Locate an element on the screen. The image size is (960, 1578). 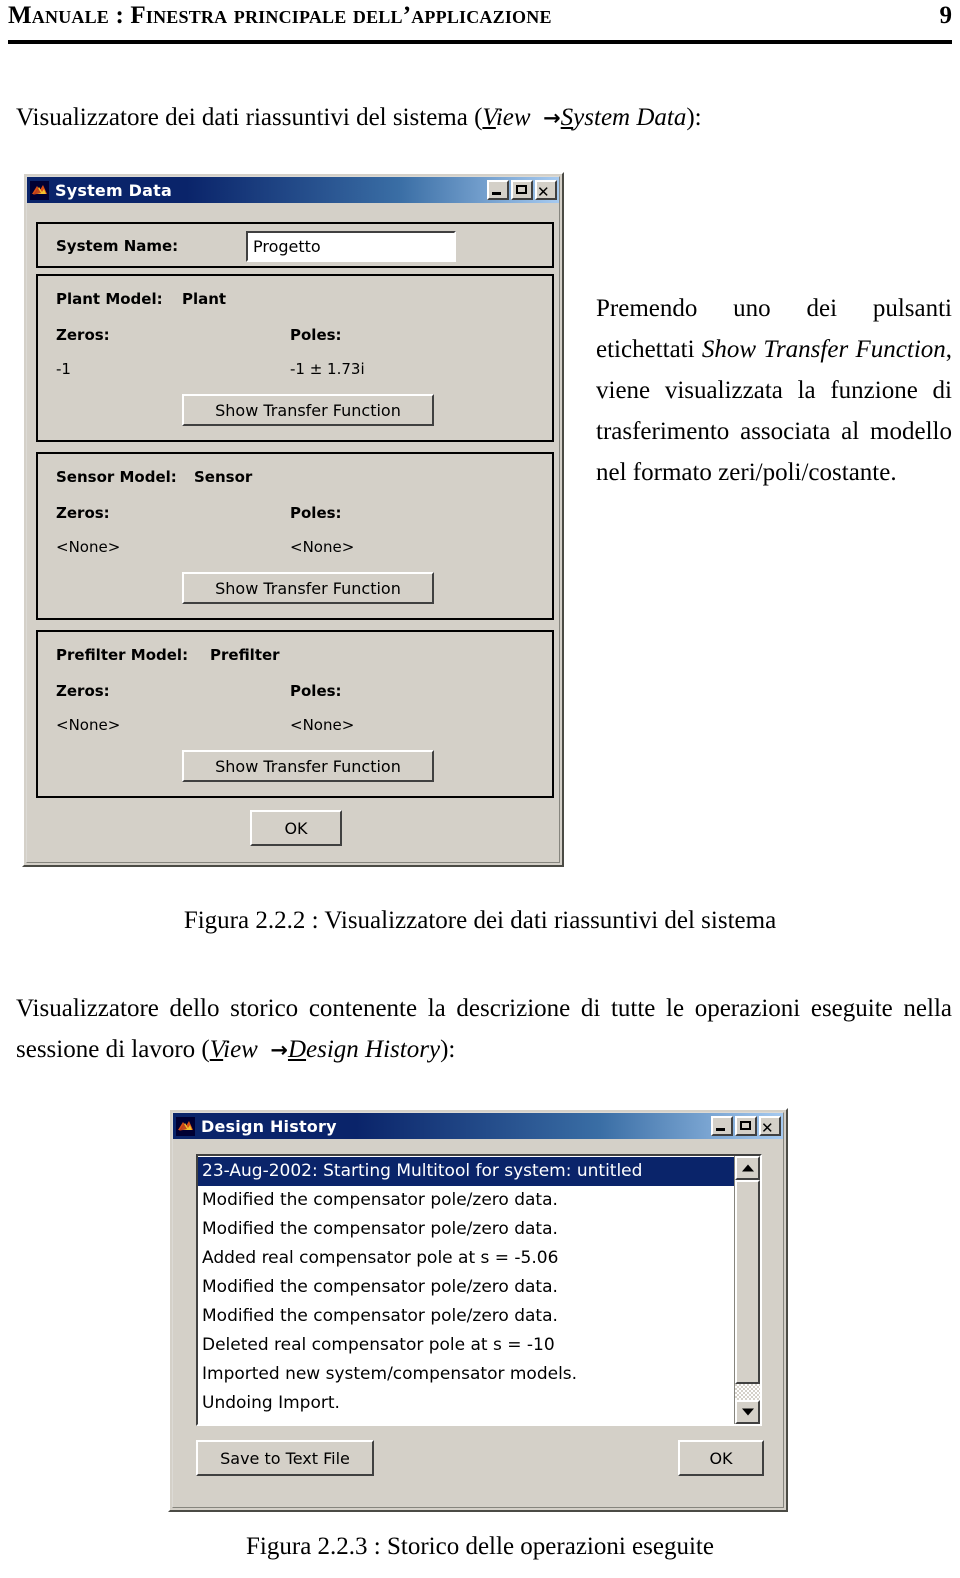
system-name-label: System Name: is located at coordinates (117, 246).